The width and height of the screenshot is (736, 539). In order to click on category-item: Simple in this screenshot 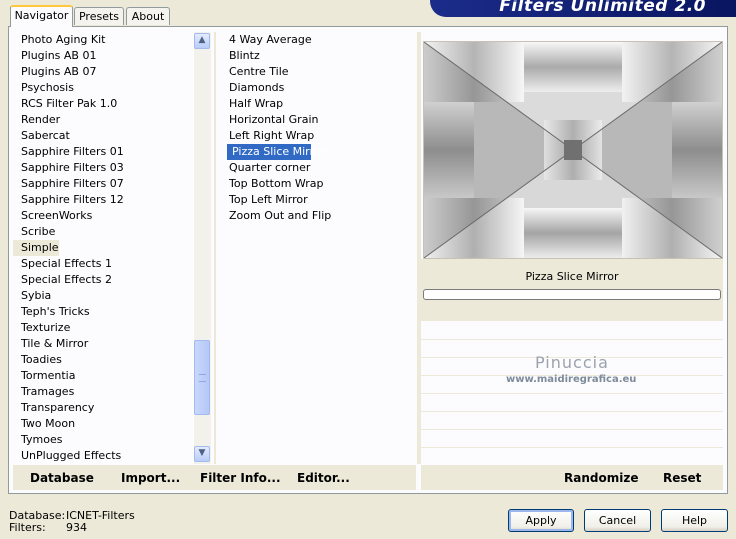, I will do `click(36, 248)`.